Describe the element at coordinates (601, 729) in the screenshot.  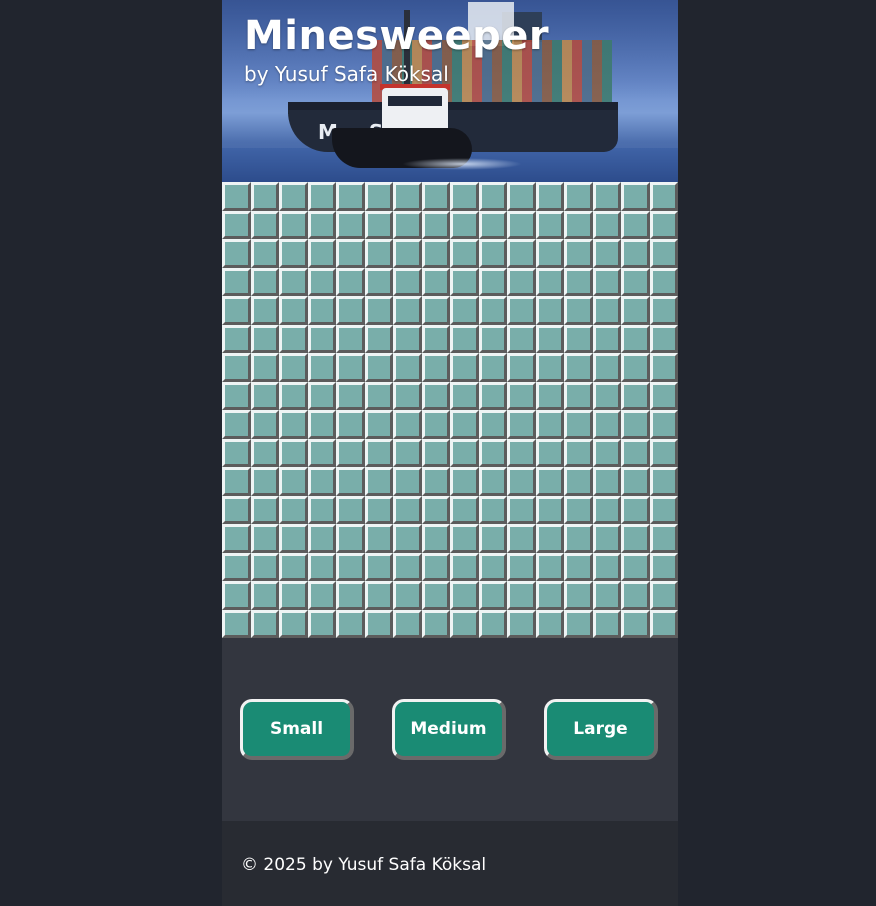
I see `large-size-button: Large` at that location.